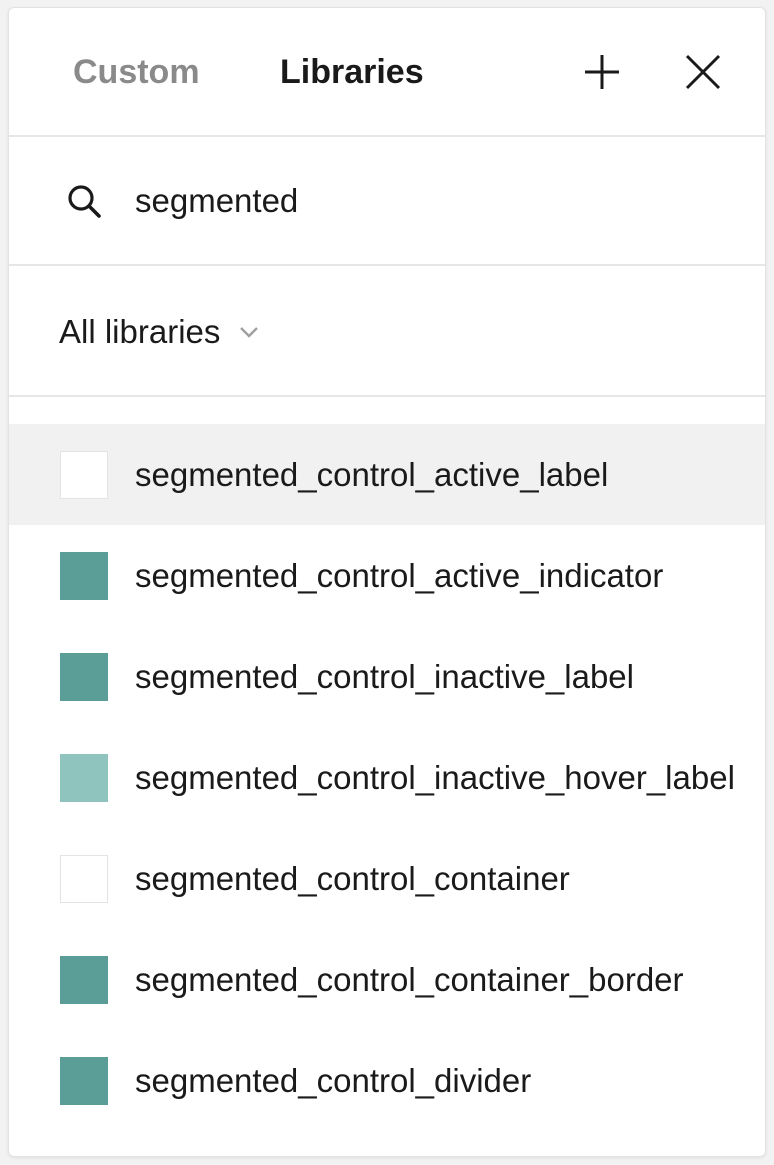  Describe the element at coordinates (435, 777) in the screenshot. I see `style-name-label: segmented_control_inactive_hover_label` at that location.